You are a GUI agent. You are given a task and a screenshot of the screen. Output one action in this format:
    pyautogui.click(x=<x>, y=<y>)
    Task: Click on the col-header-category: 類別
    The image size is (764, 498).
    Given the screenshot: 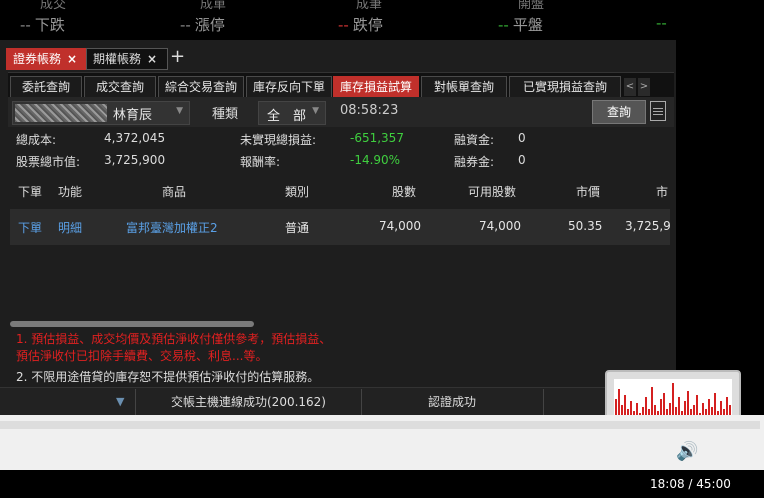 What is the action you would take?
    pyautogui.click(x=297, y=191)
    